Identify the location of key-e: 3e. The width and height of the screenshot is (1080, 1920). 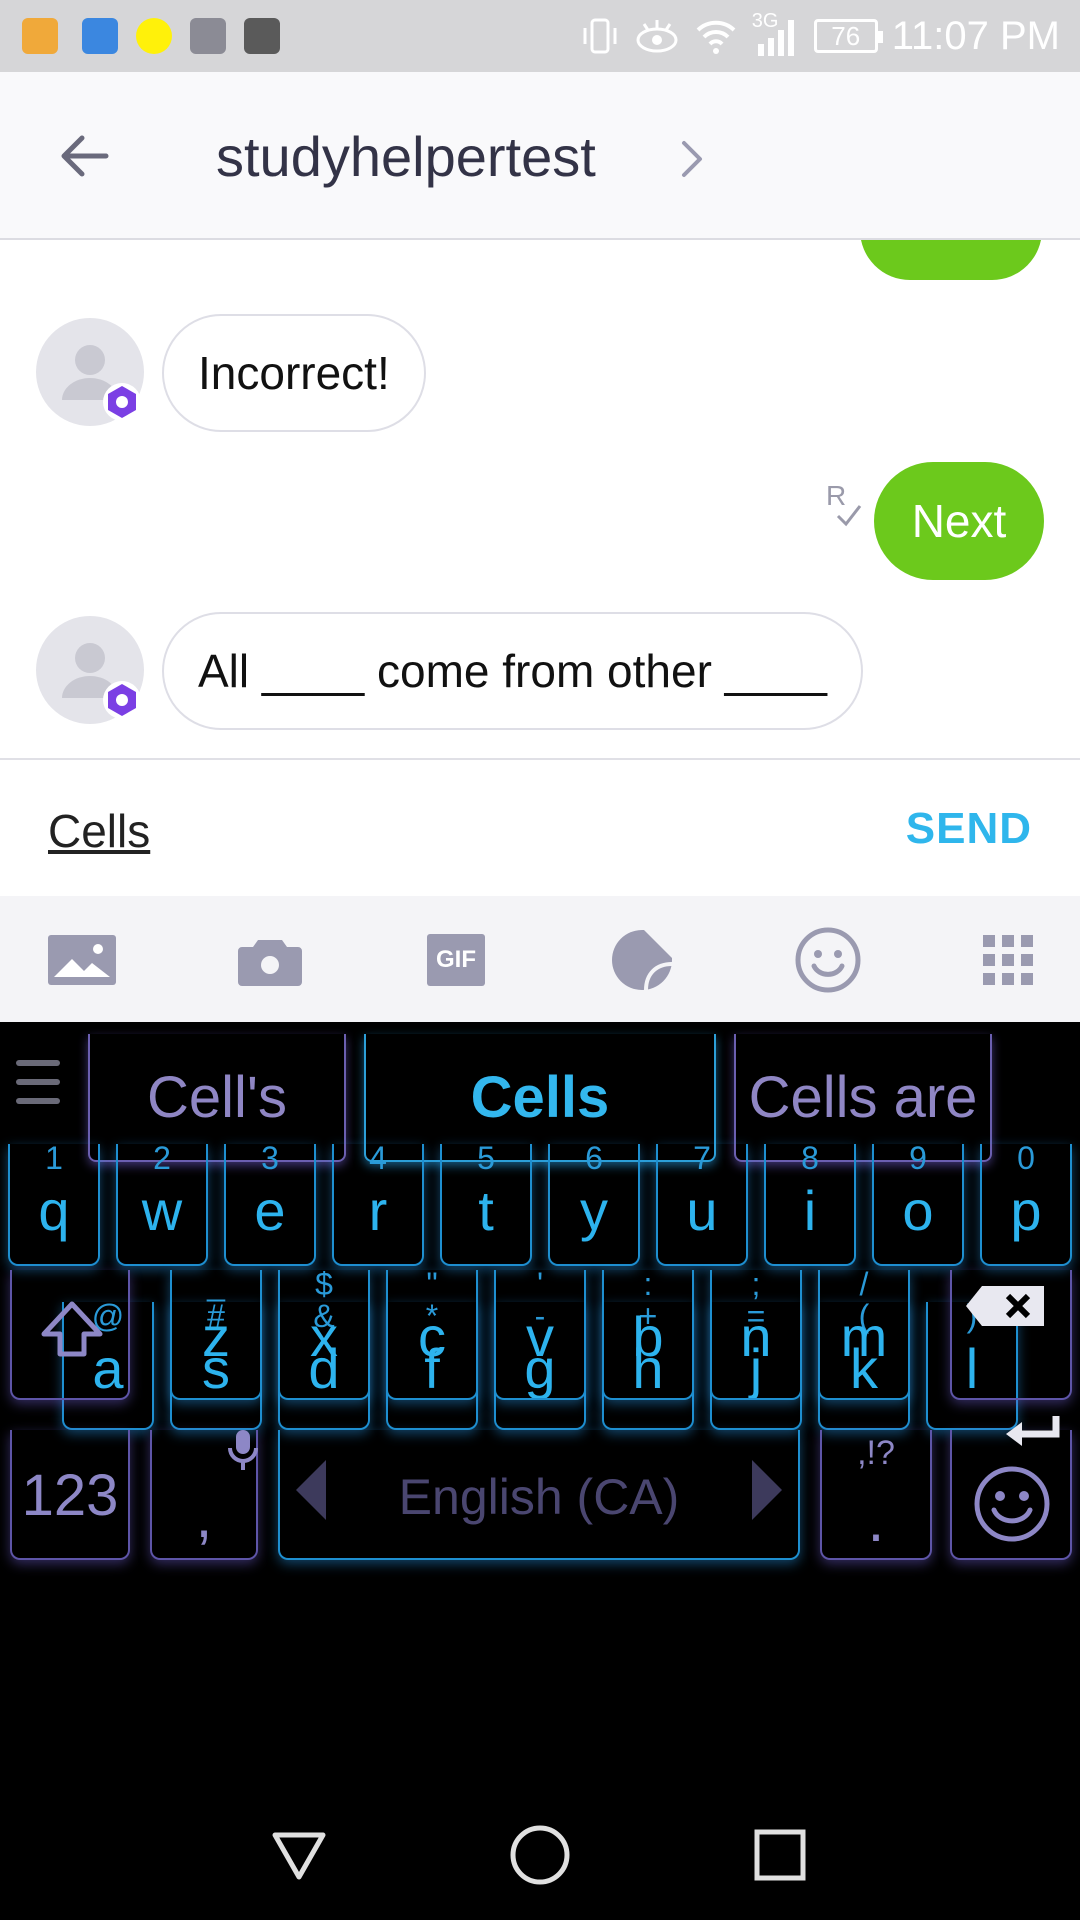
(270, 1203).